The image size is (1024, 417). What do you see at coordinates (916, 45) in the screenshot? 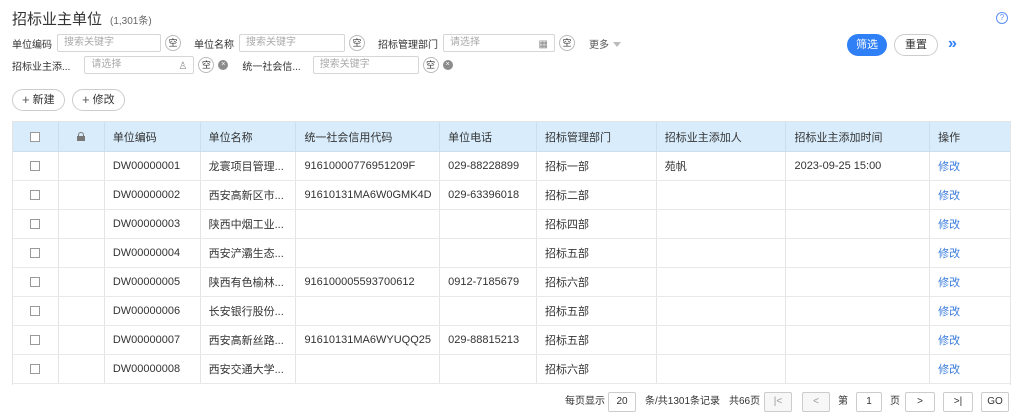
I see `reset-button: 重置` at bounding box center [916, 45].